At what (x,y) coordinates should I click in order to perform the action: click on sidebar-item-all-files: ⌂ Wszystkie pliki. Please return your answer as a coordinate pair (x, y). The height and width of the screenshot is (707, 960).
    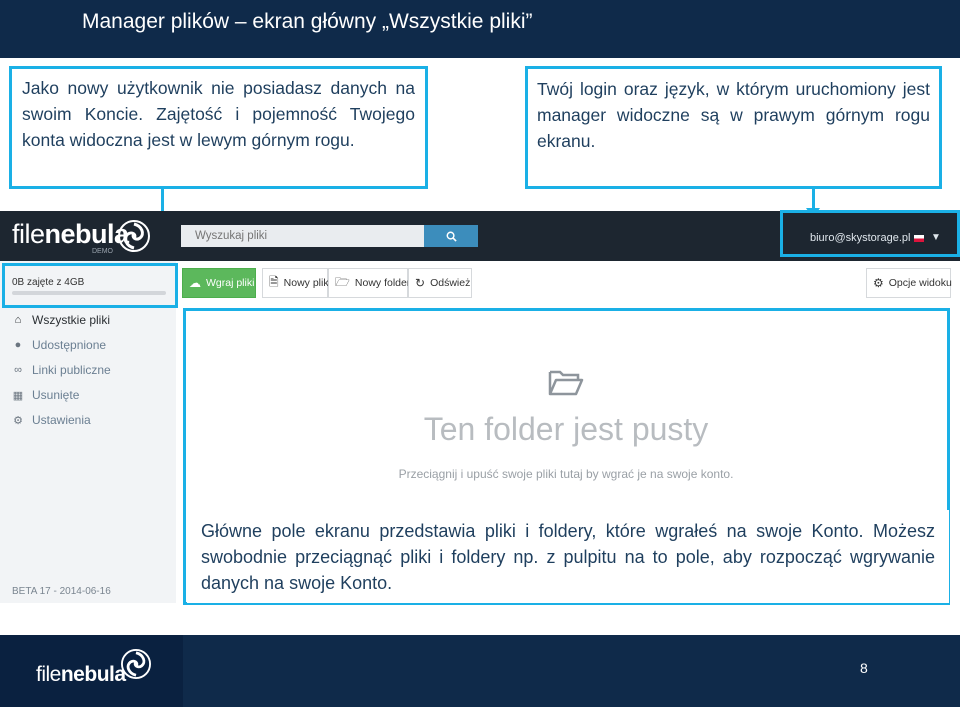
    Looking at the image, I should click on (88, 320).